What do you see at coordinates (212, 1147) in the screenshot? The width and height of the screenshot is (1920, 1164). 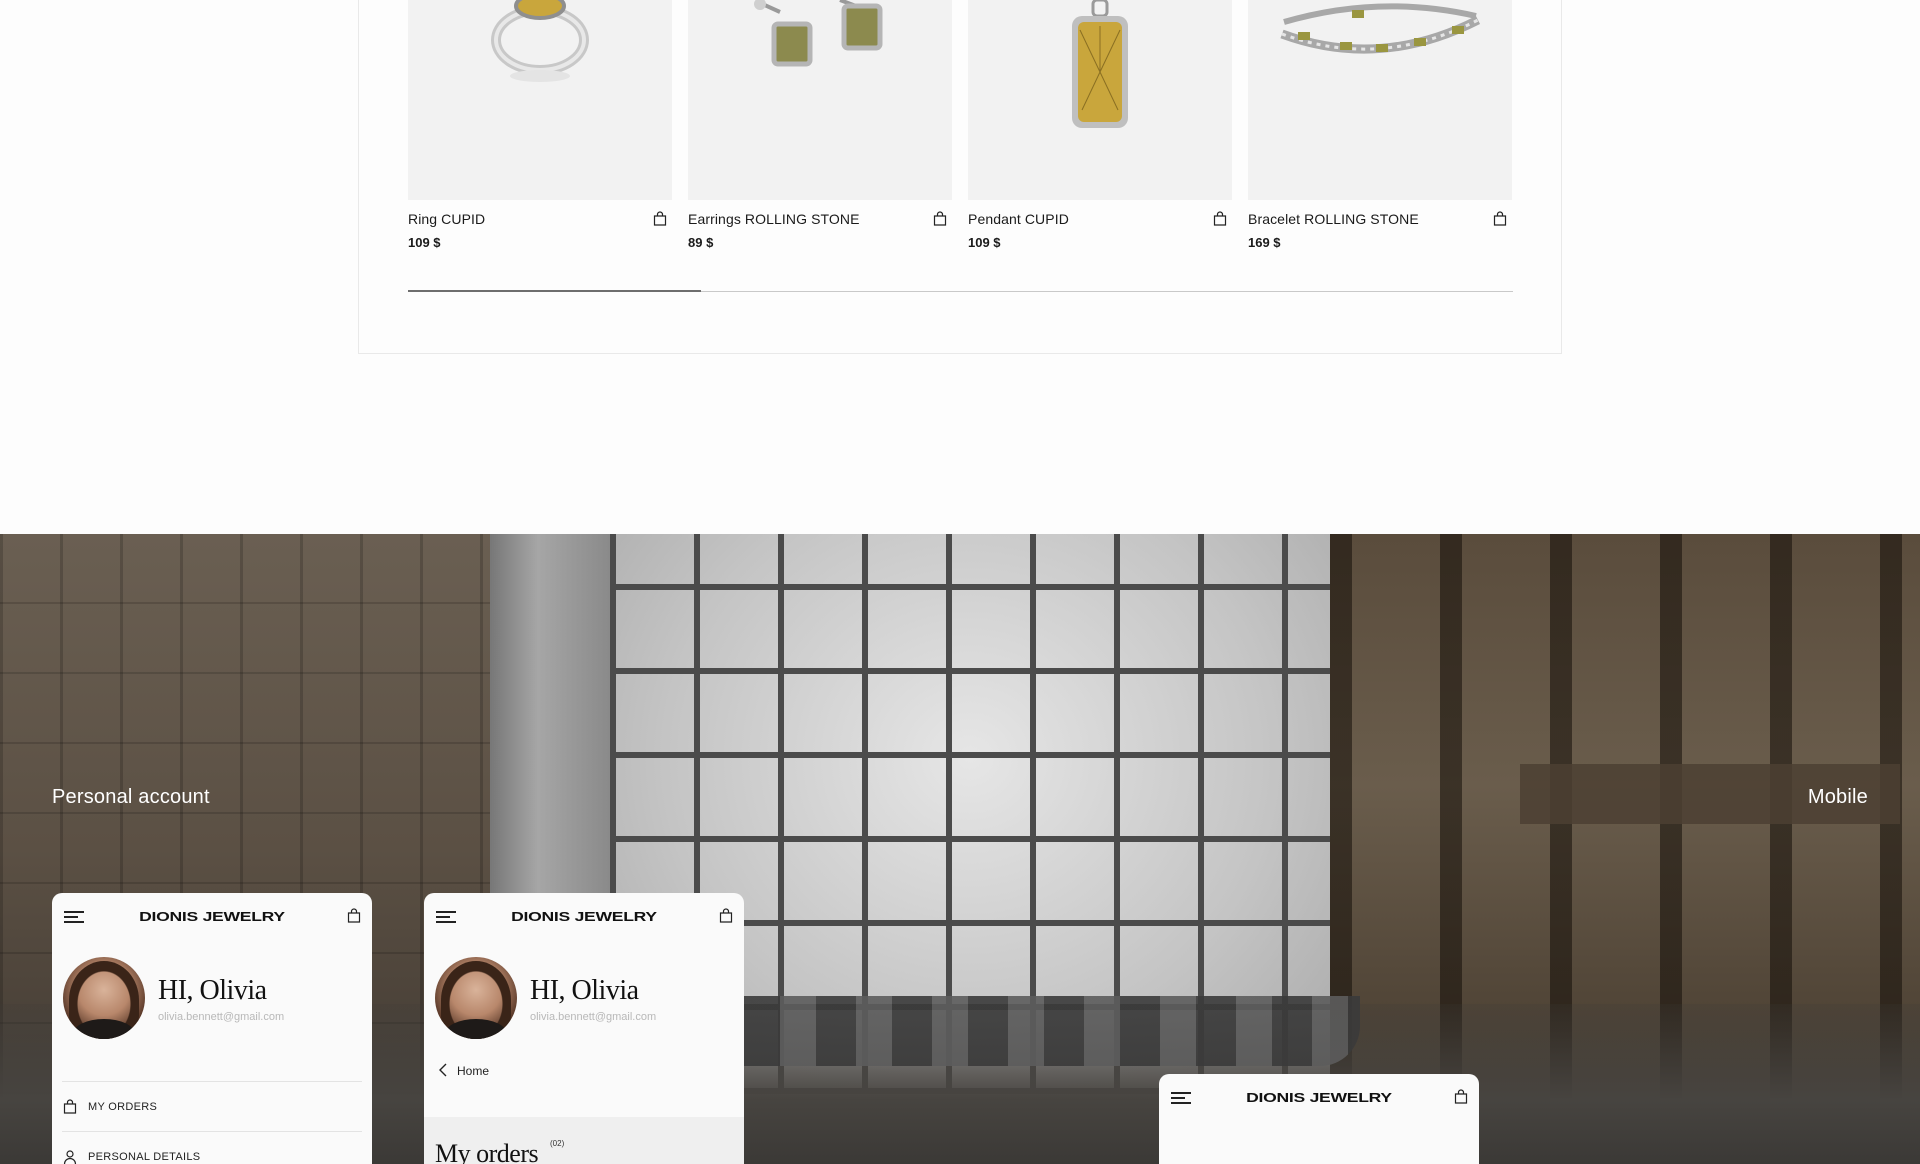 I see `menu-item-personal-details: PERSONAL DETAILS` at bounding box center [212, 1147].